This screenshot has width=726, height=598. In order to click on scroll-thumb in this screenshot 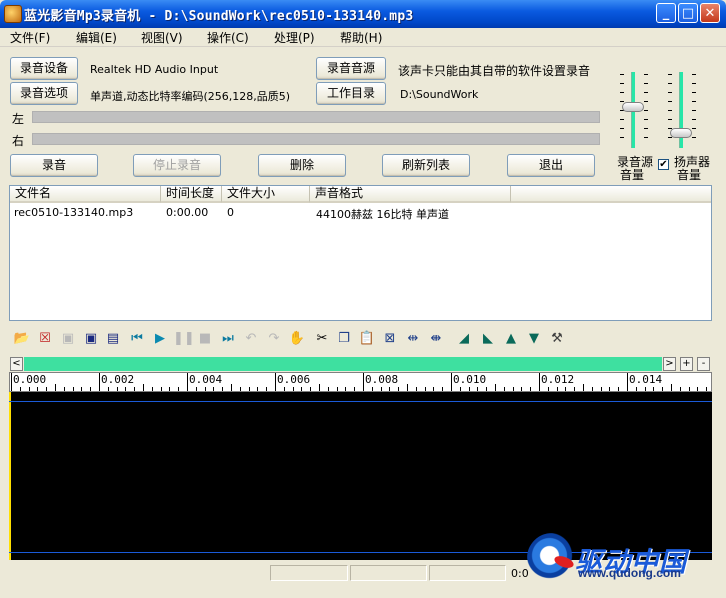, I will do `click(343, 364)`.